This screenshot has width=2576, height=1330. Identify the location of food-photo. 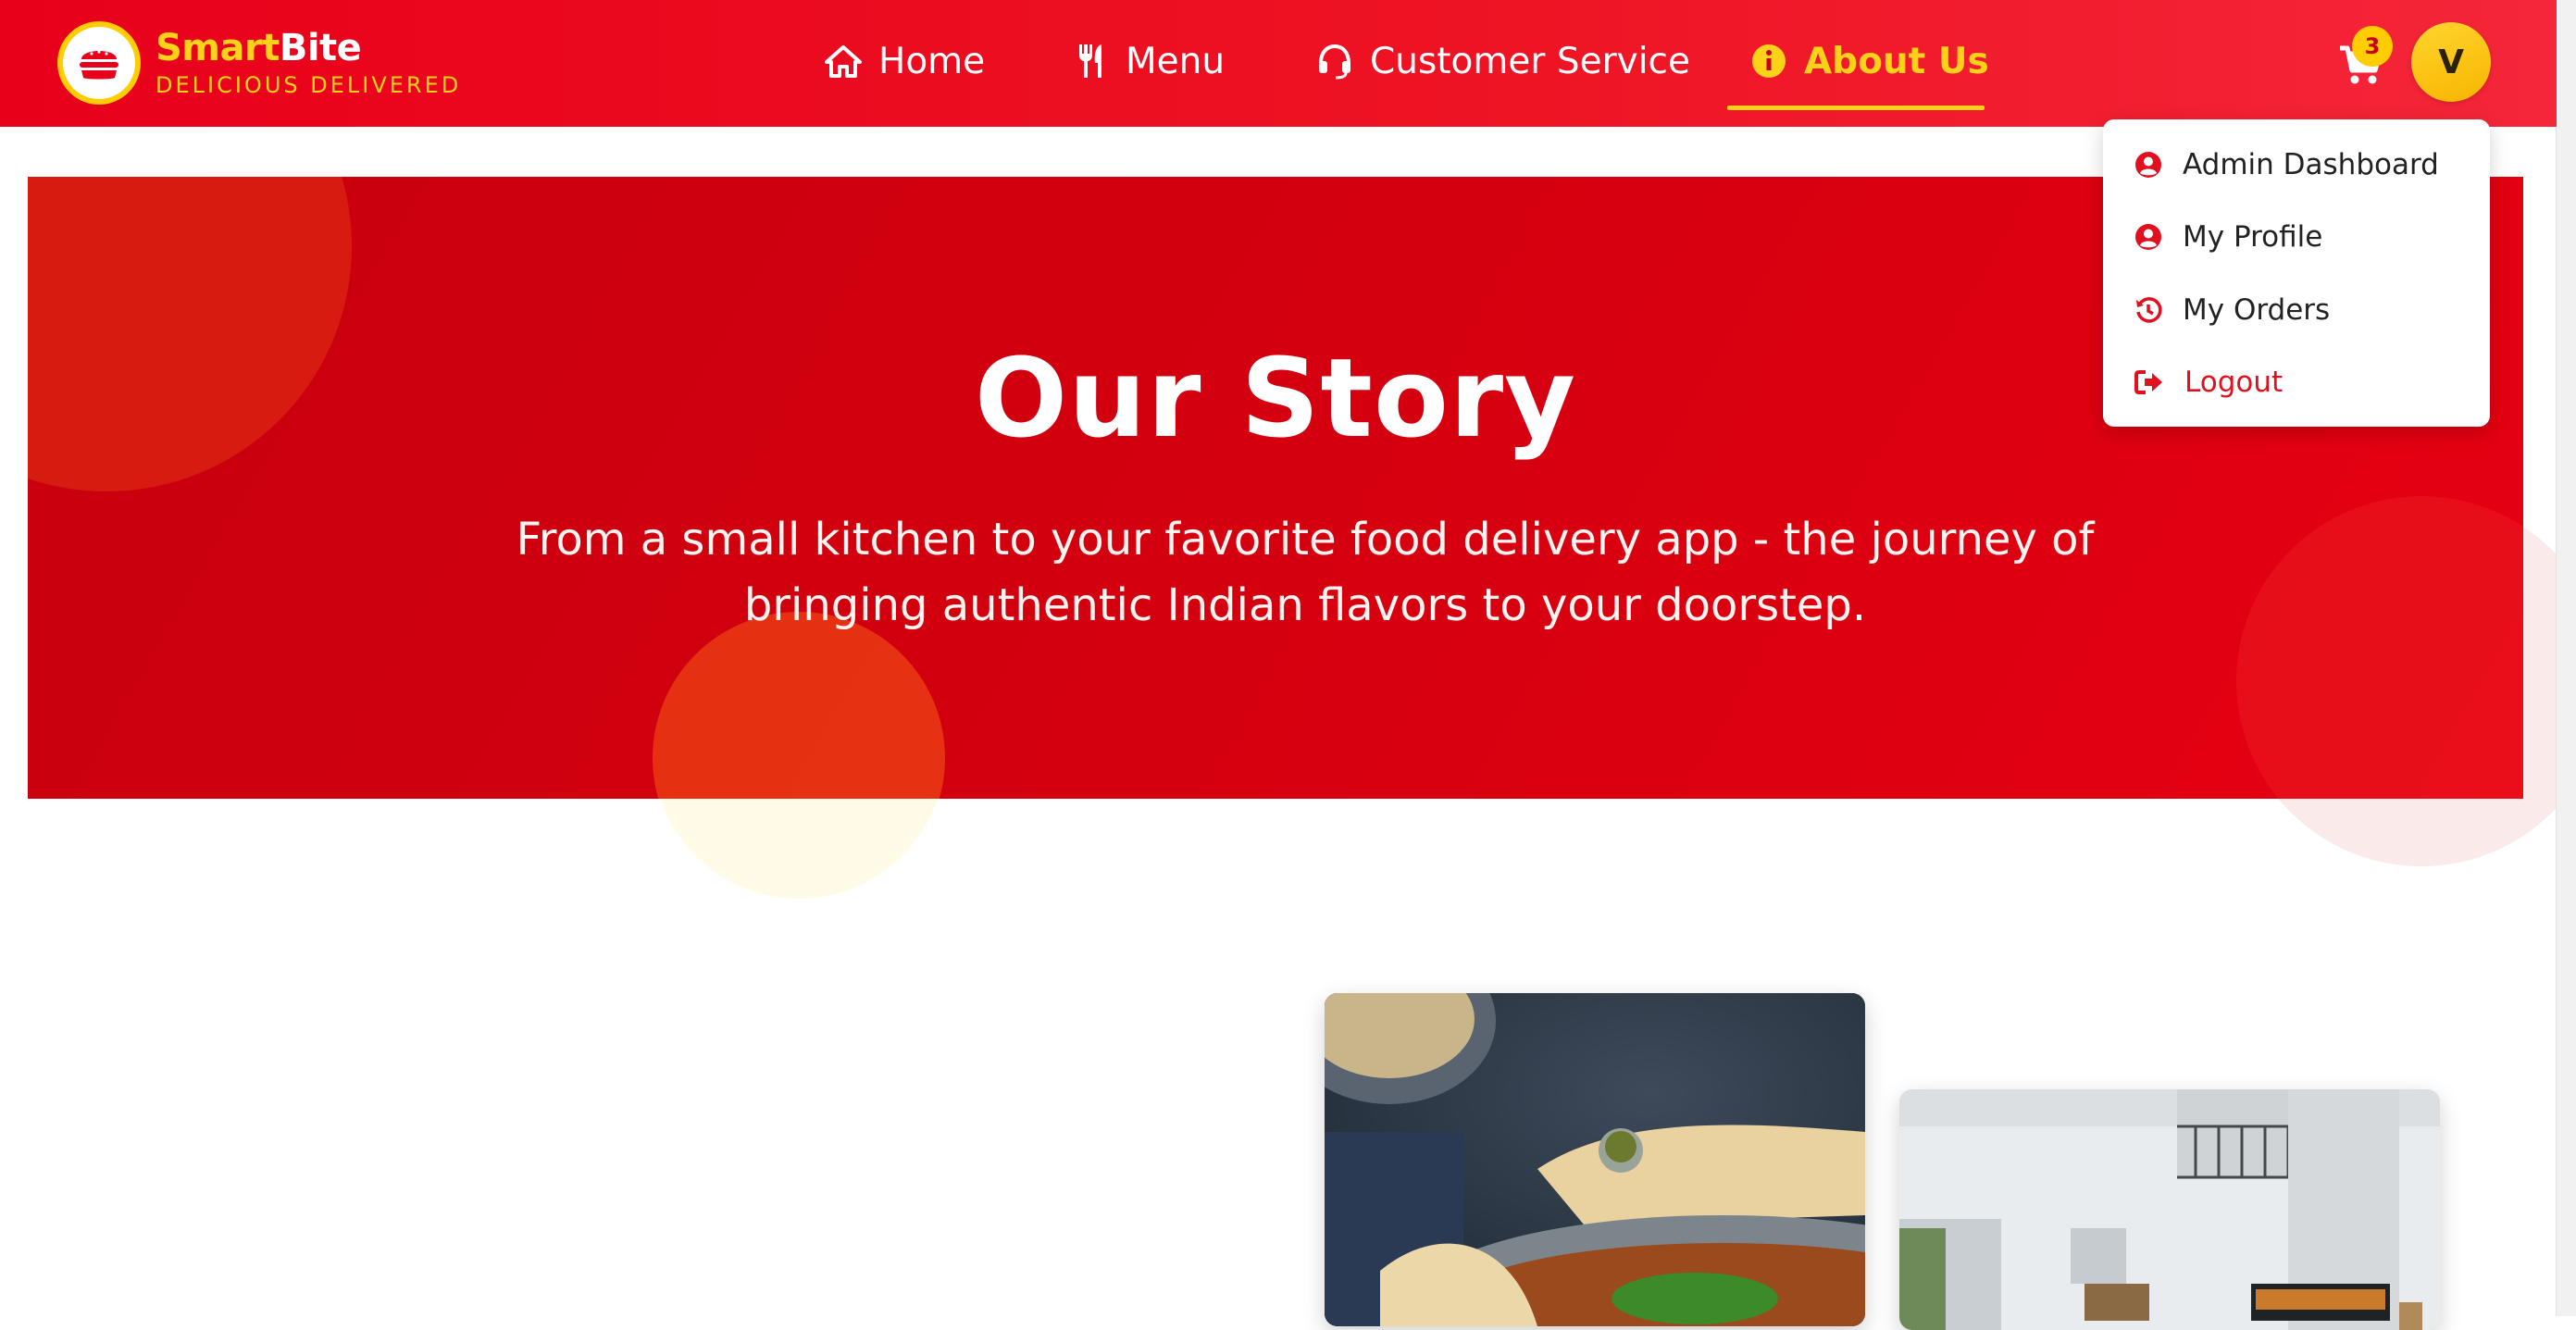
(1595, 1159).